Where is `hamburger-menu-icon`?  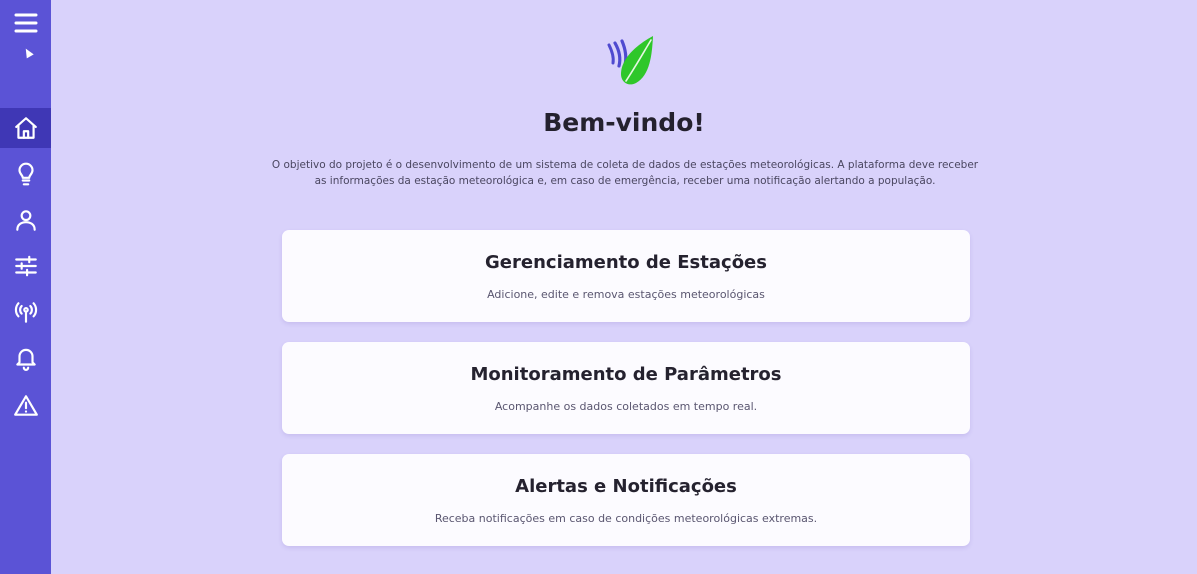 hamburger-menu-icon is located at coordinates (25, 23).